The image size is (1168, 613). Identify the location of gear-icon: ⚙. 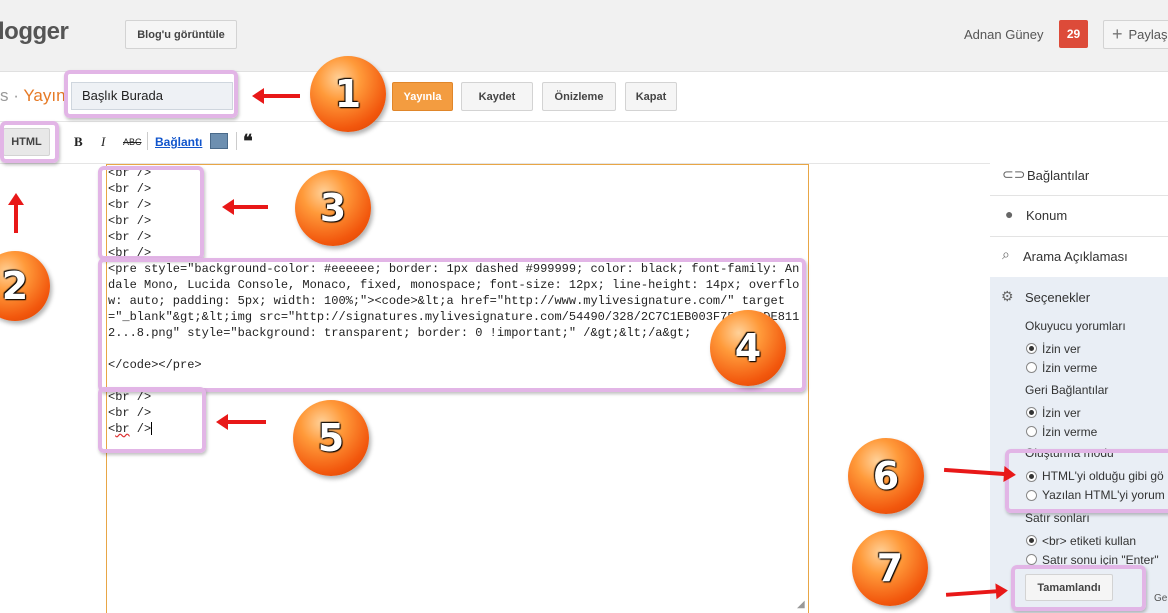
(1007, 296).